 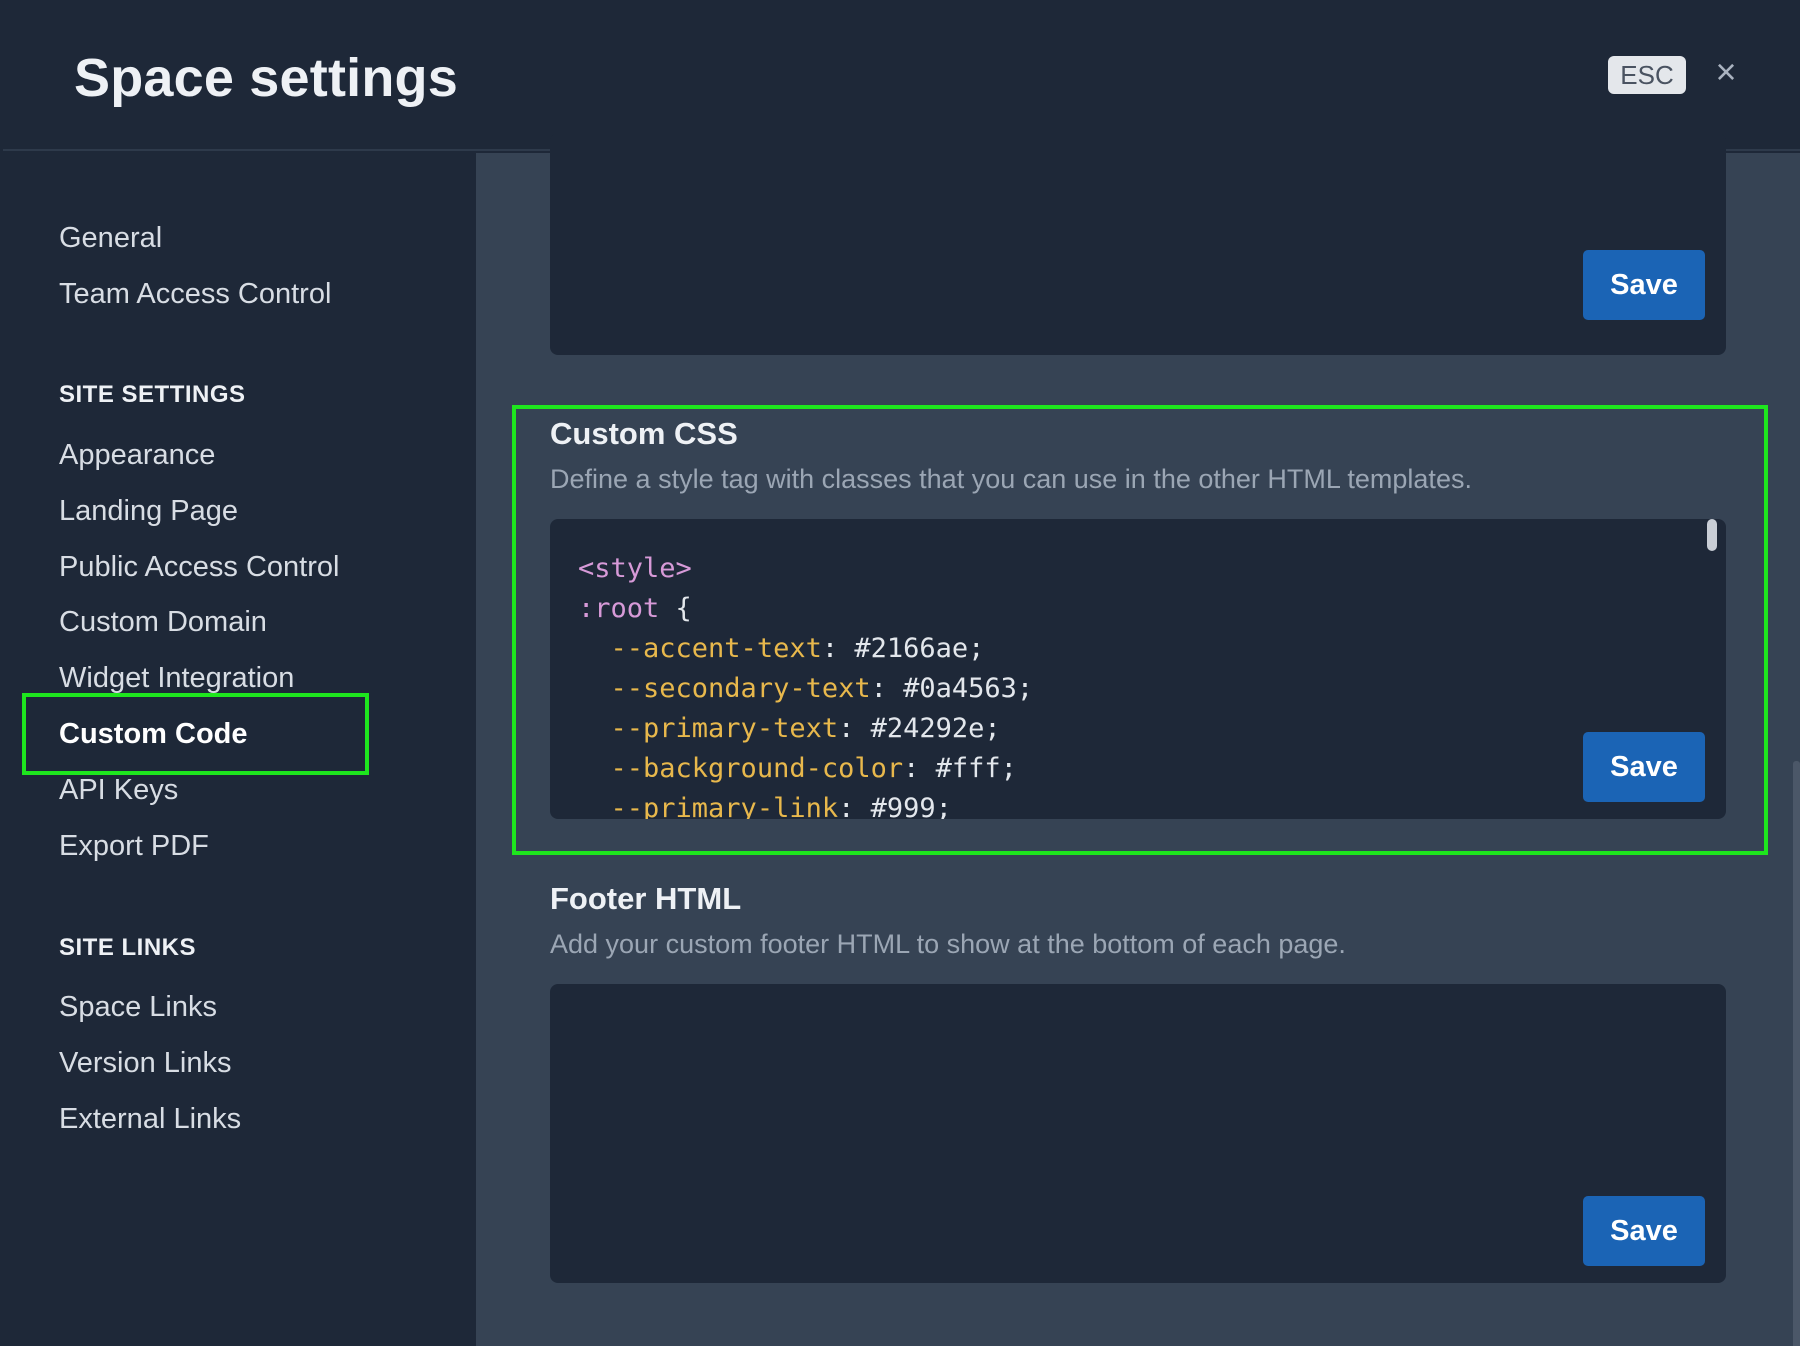 What do you see at coordinates (644, 433) in the screenshot?
I see `custom-css-title: Custom CSS` at bounding box center [644, 433].